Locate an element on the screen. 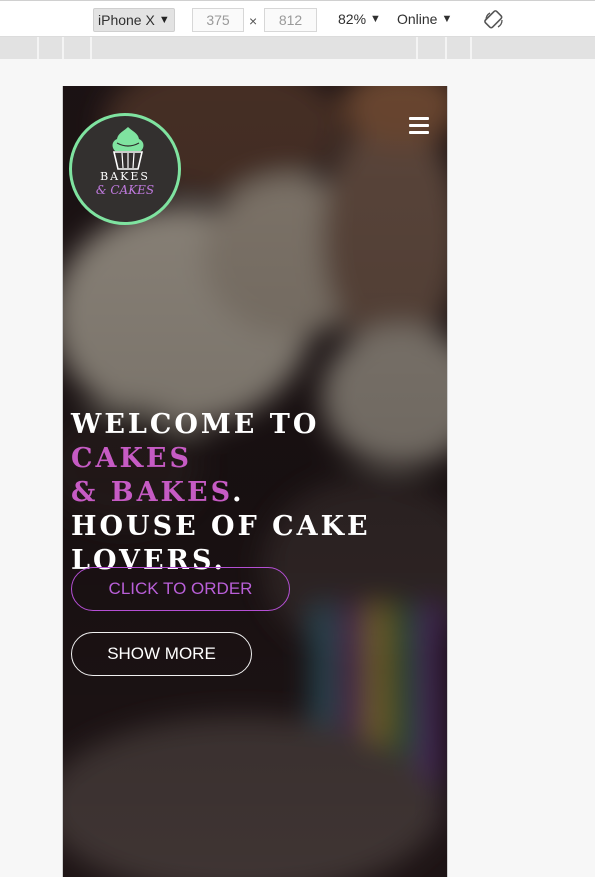 This screenshot has height=877, width=595. hero-text-period: . is located at coordinates (238, 492).